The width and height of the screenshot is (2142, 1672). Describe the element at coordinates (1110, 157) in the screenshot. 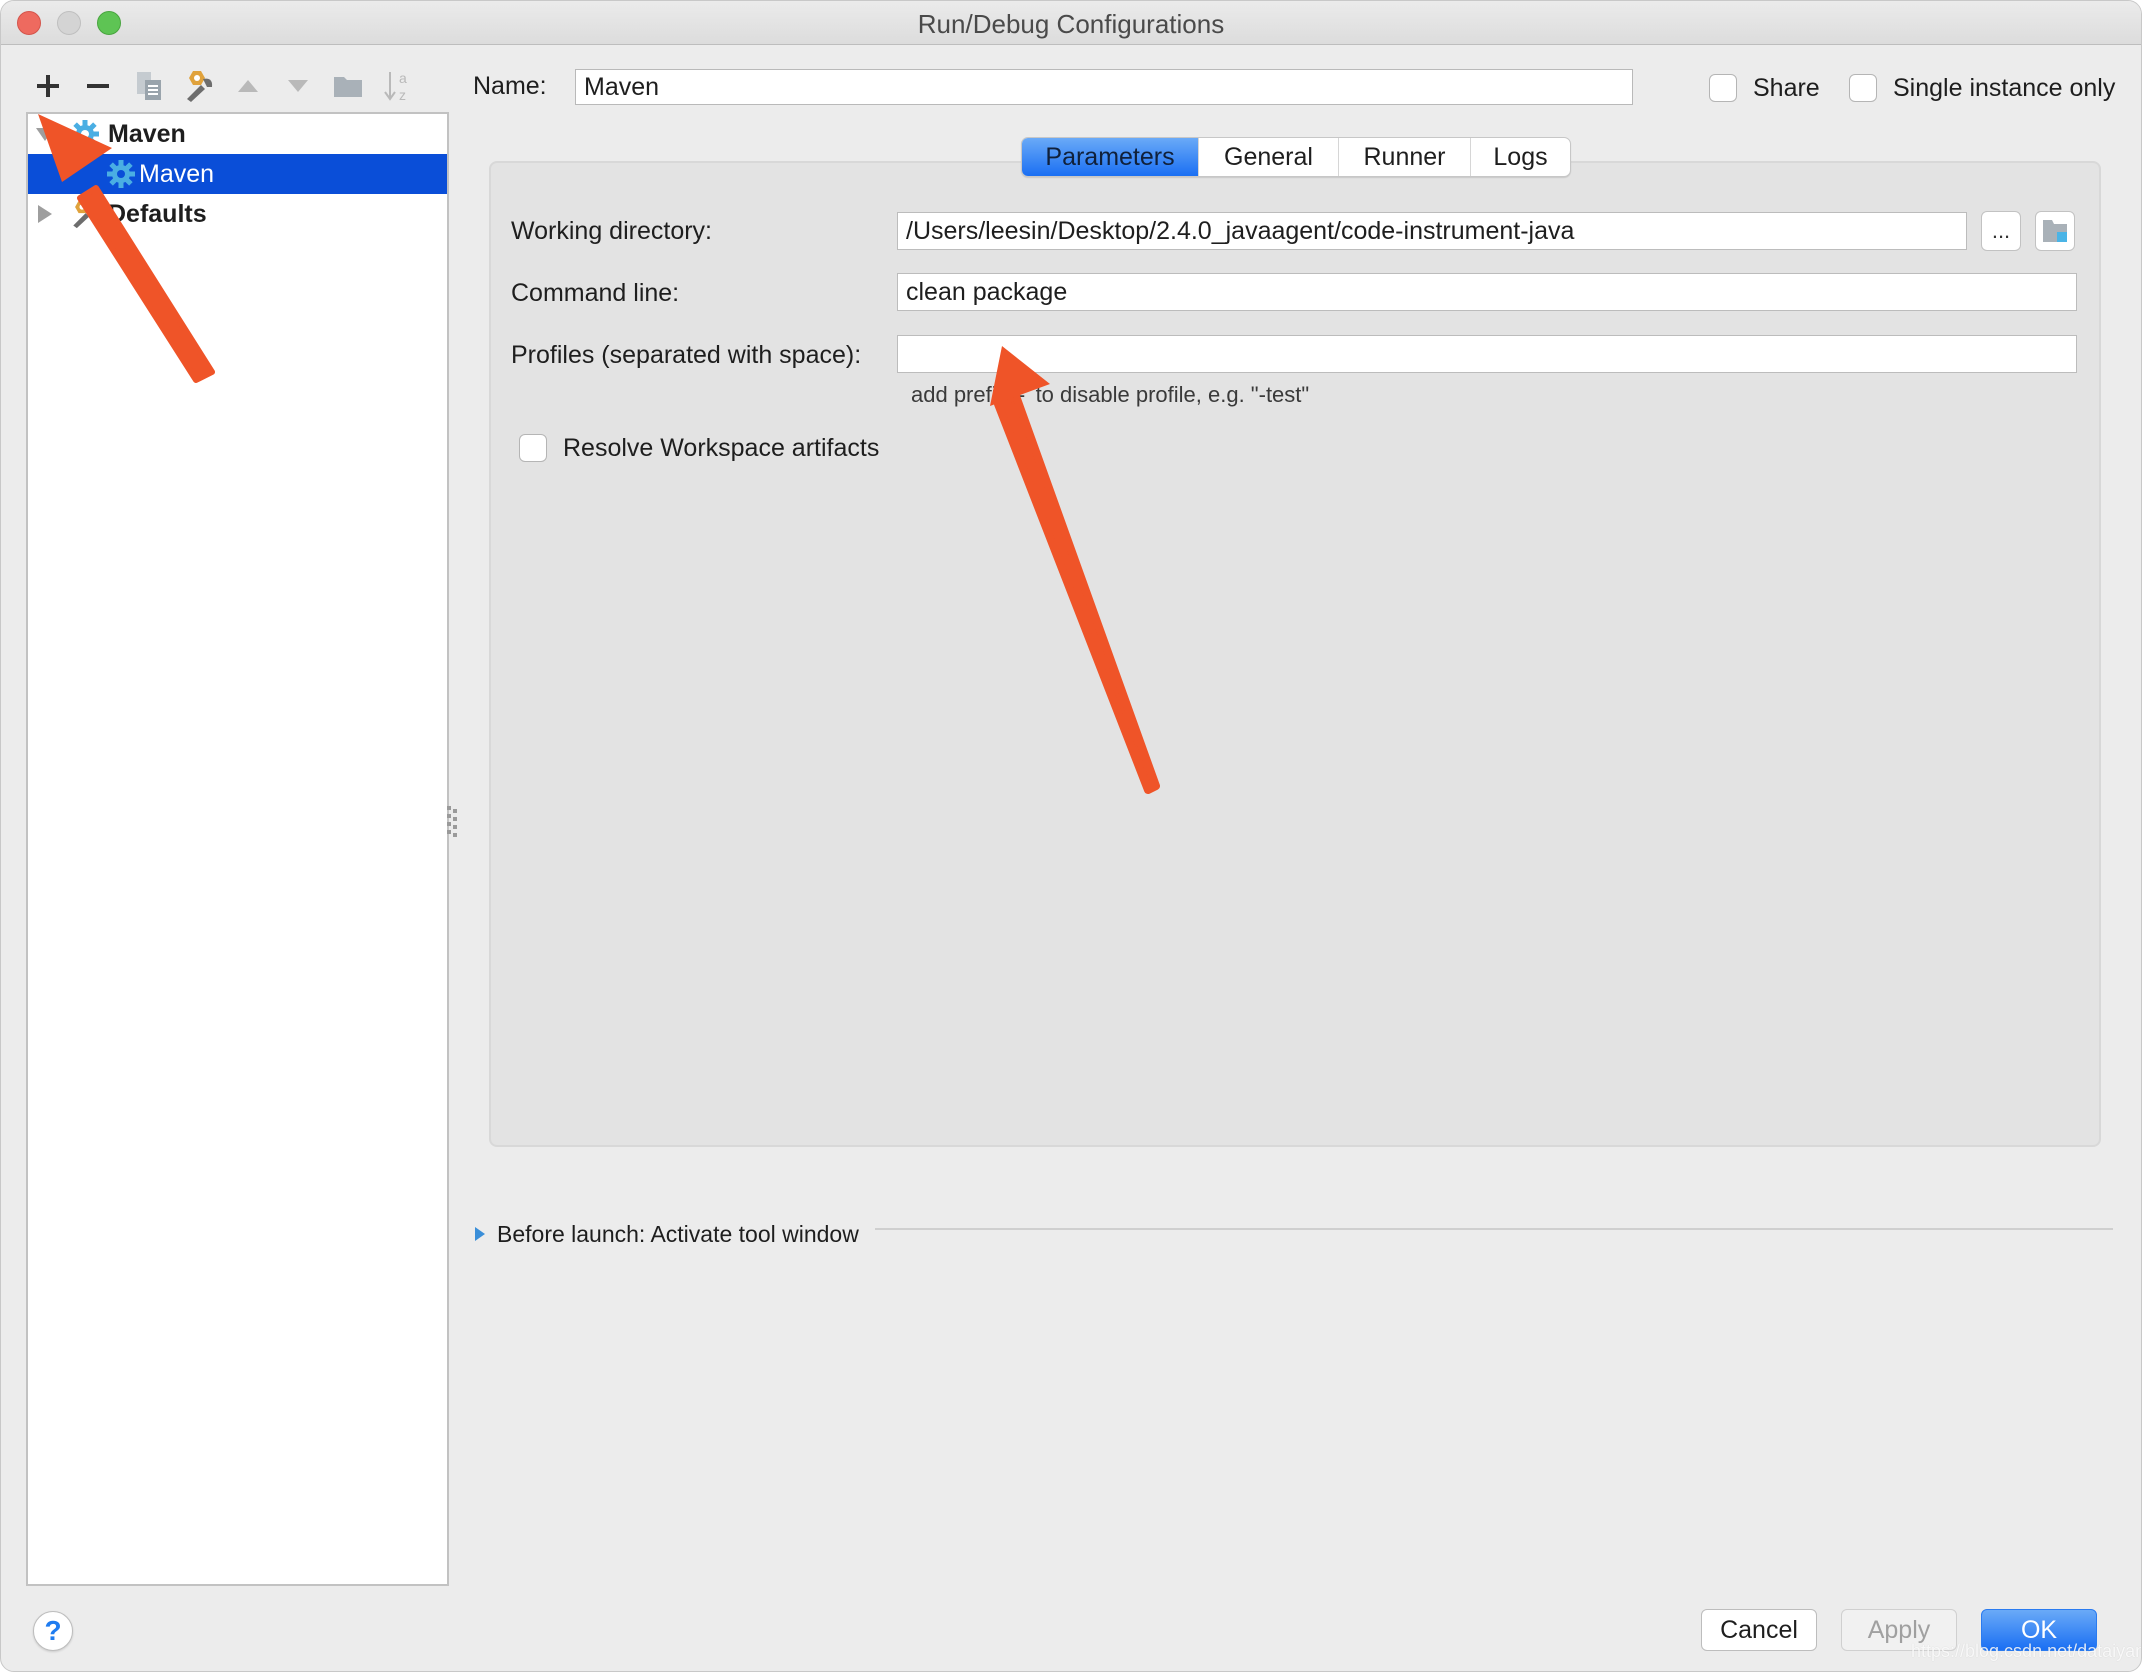

I see `tab-parameters: Parameters` at that location.